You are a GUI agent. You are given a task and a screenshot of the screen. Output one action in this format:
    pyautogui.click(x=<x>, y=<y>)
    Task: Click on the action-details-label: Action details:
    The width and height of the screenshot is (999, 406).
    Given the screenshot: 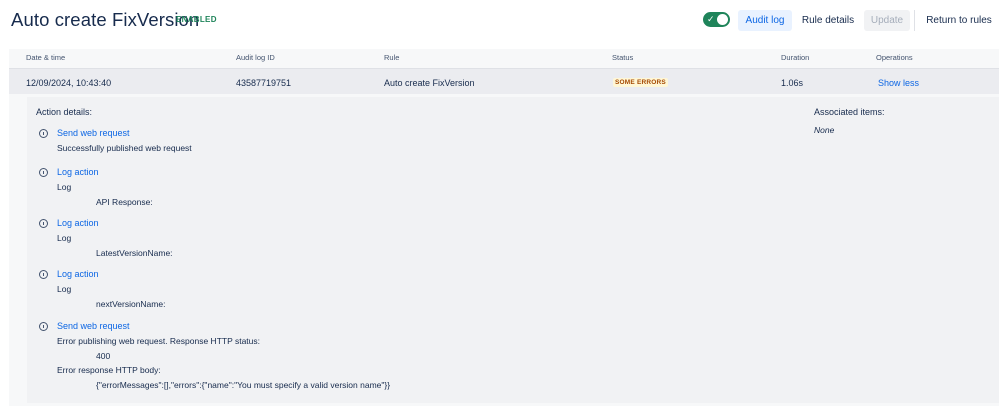 What is the action you would take?
    pyautogui.click(x=64, y=112)
    